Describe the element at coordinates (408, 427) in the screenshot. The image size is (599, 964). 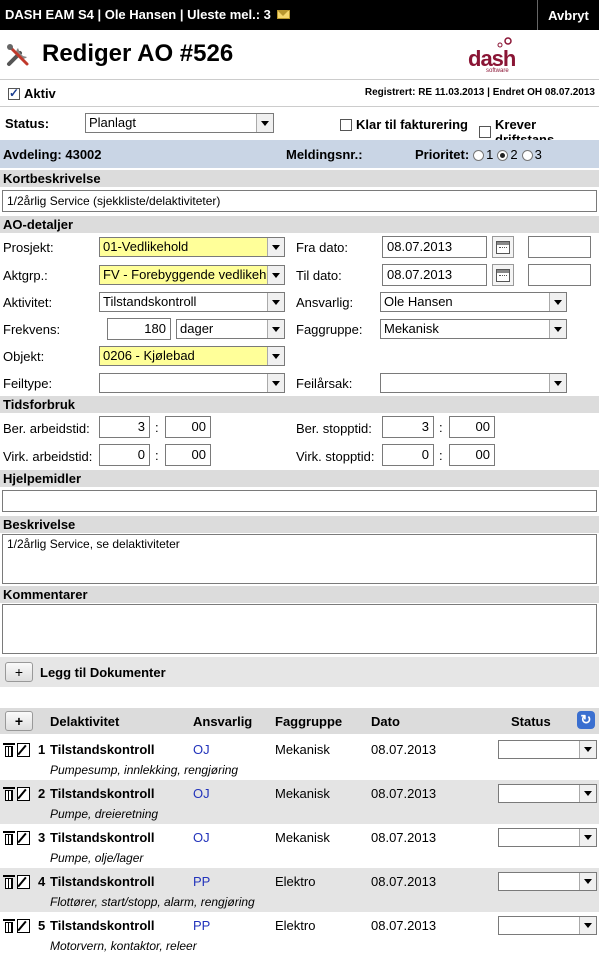
I see `ber-stopptid-hours: 3` at that location.